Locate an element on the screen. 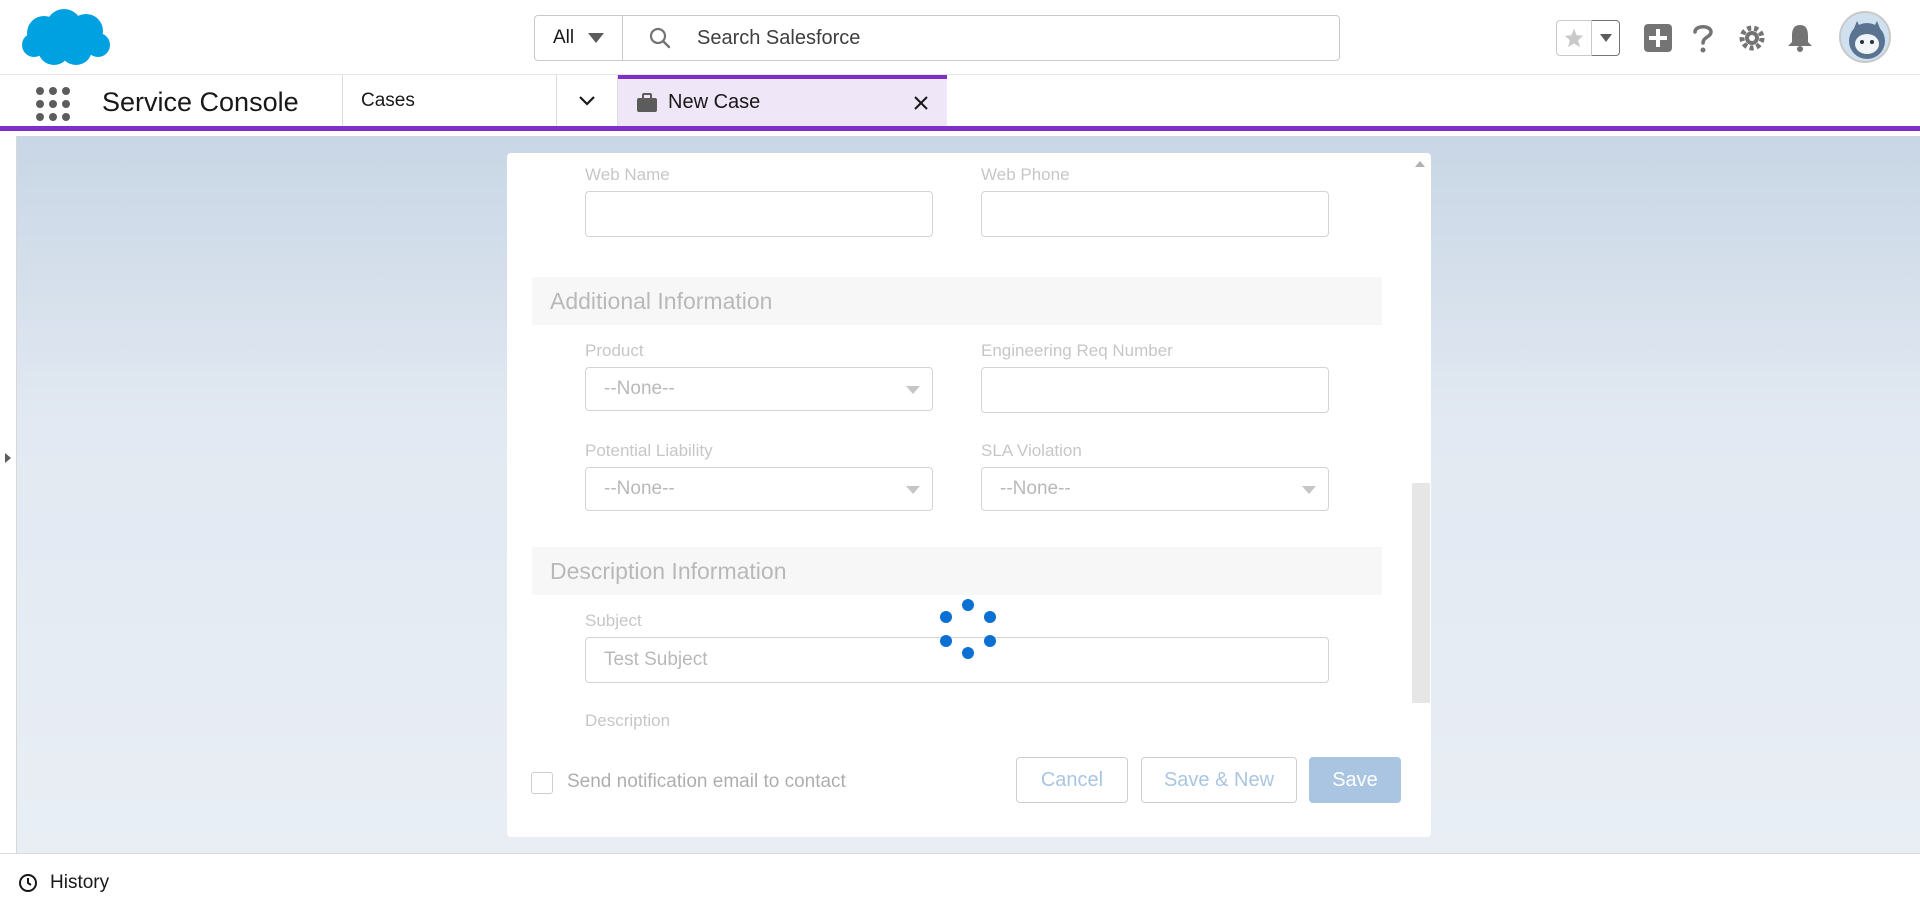 This screenshot has height=915, width=1920. history-utility-button: History is located at coordinates (63, 883).